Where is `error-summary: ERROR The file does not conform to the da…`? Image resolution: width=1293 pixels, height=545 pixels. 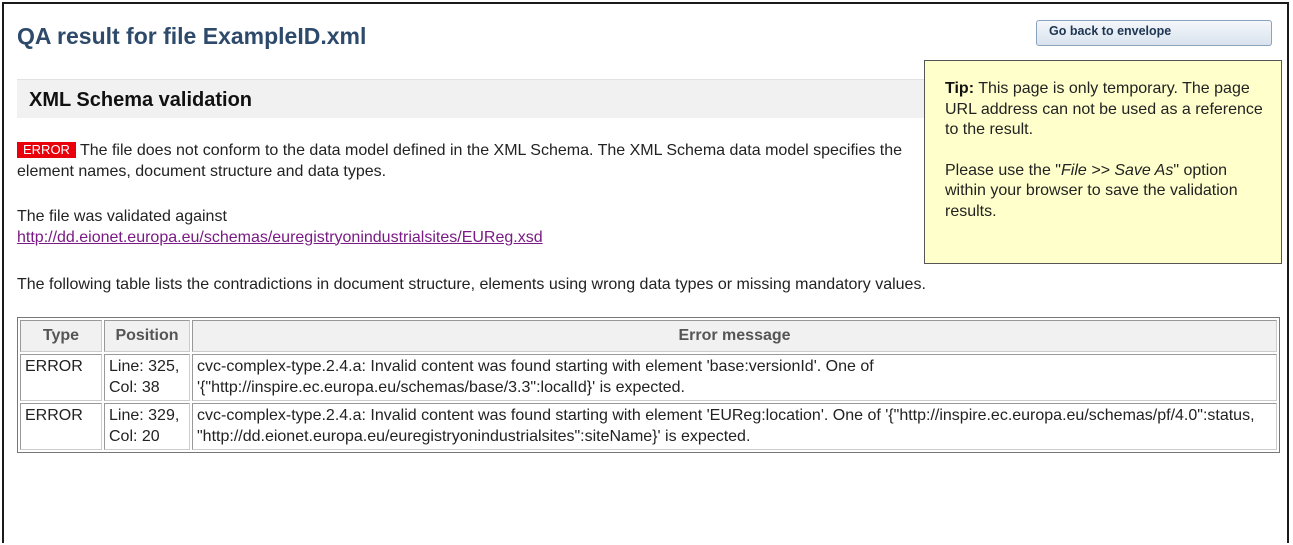 error-summary: ERROR The file does not conform to the da… is located at coordinates (462, 161).